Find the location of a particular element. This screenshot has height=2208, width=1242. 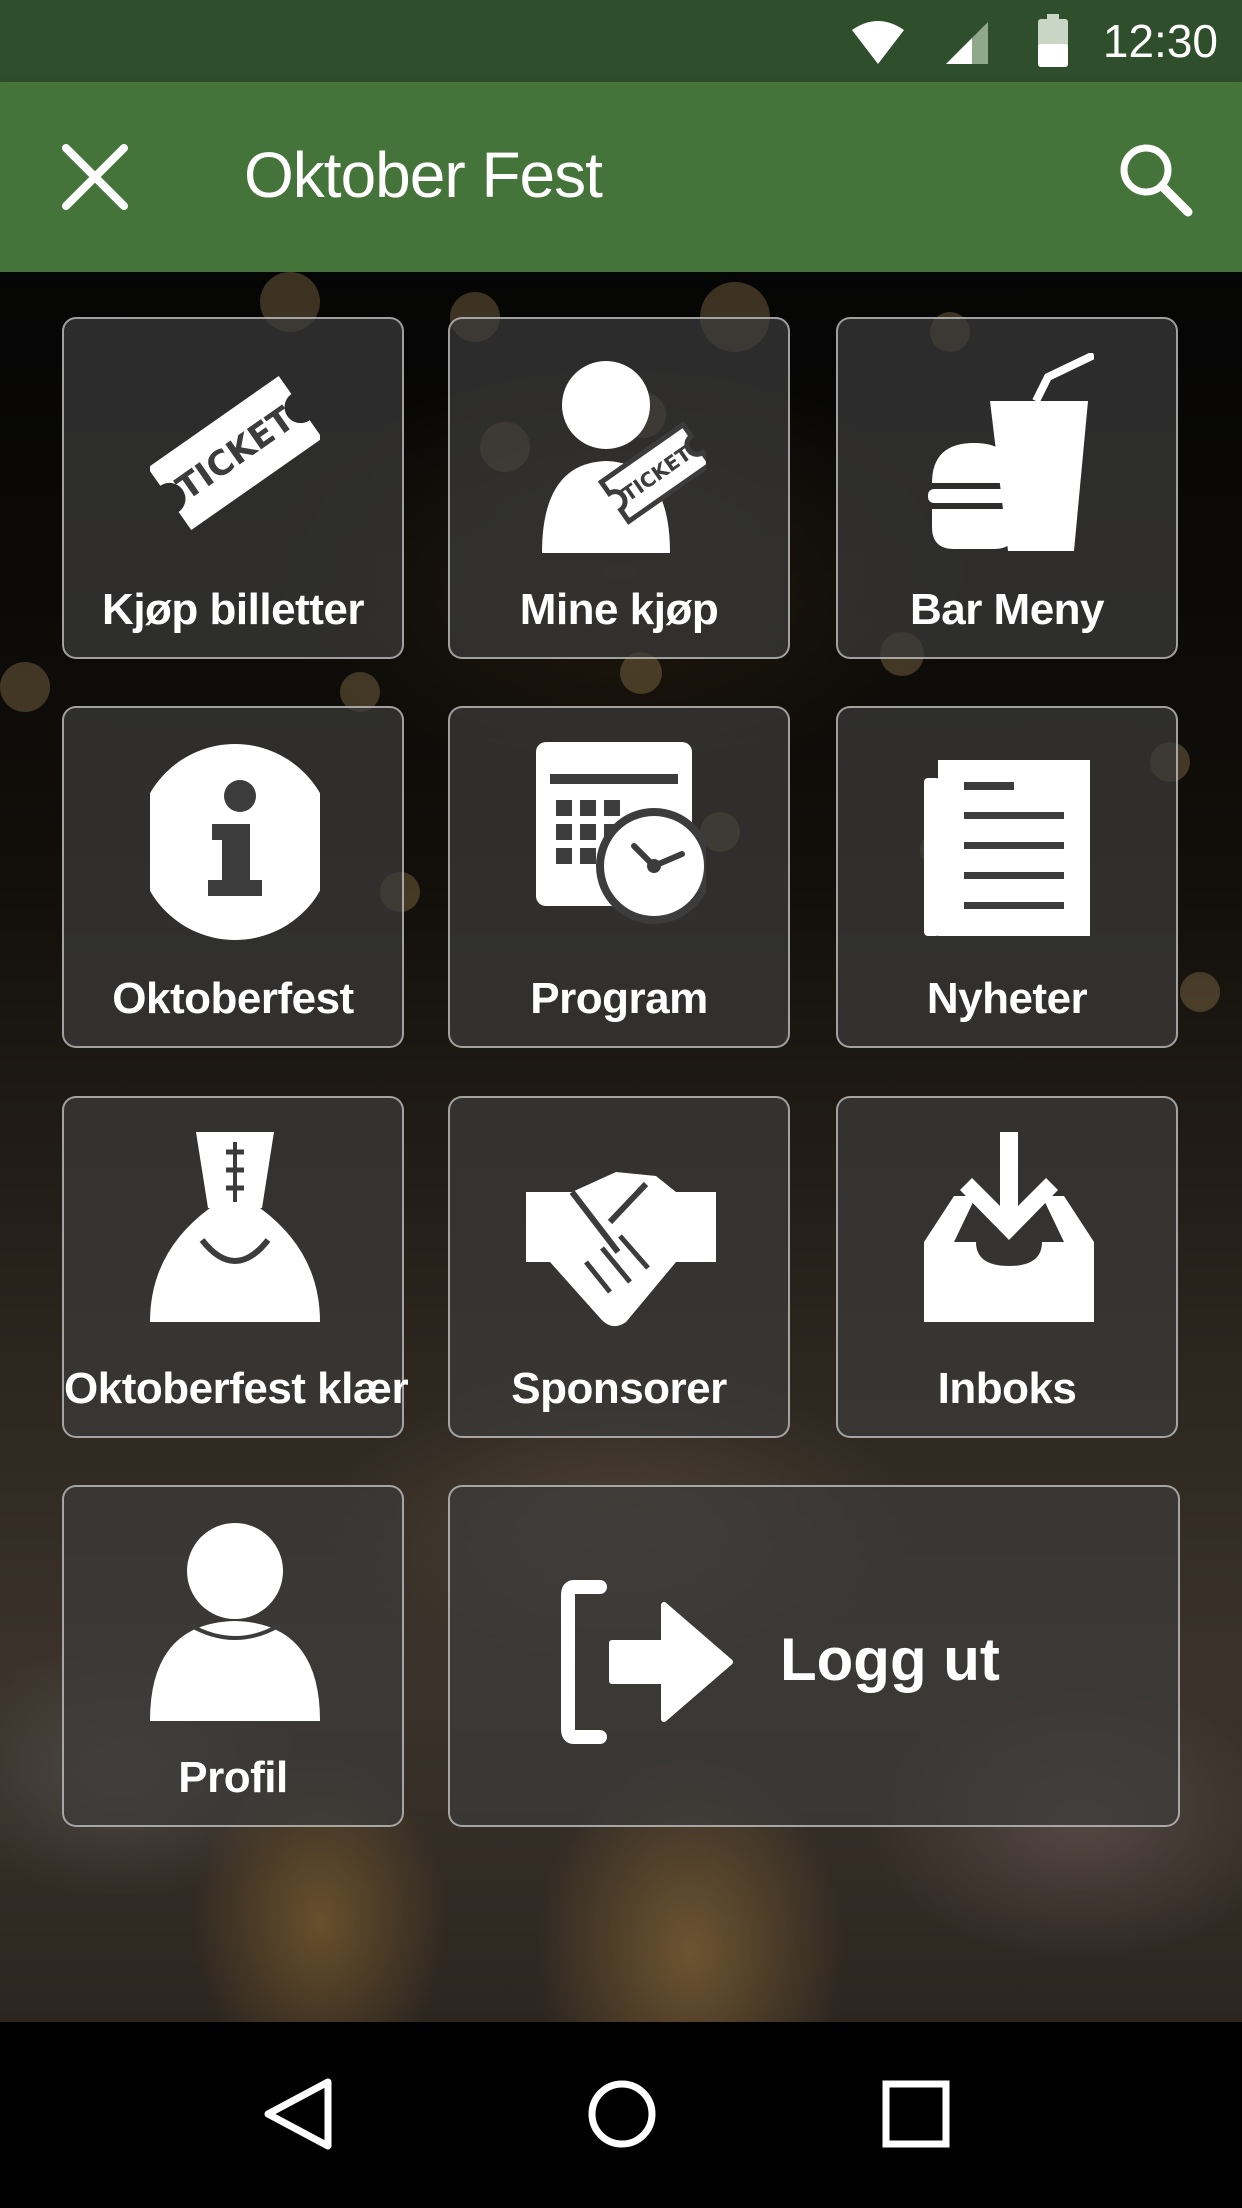

tile-inboks: Inboks is located at coordinates (1007, 1267).